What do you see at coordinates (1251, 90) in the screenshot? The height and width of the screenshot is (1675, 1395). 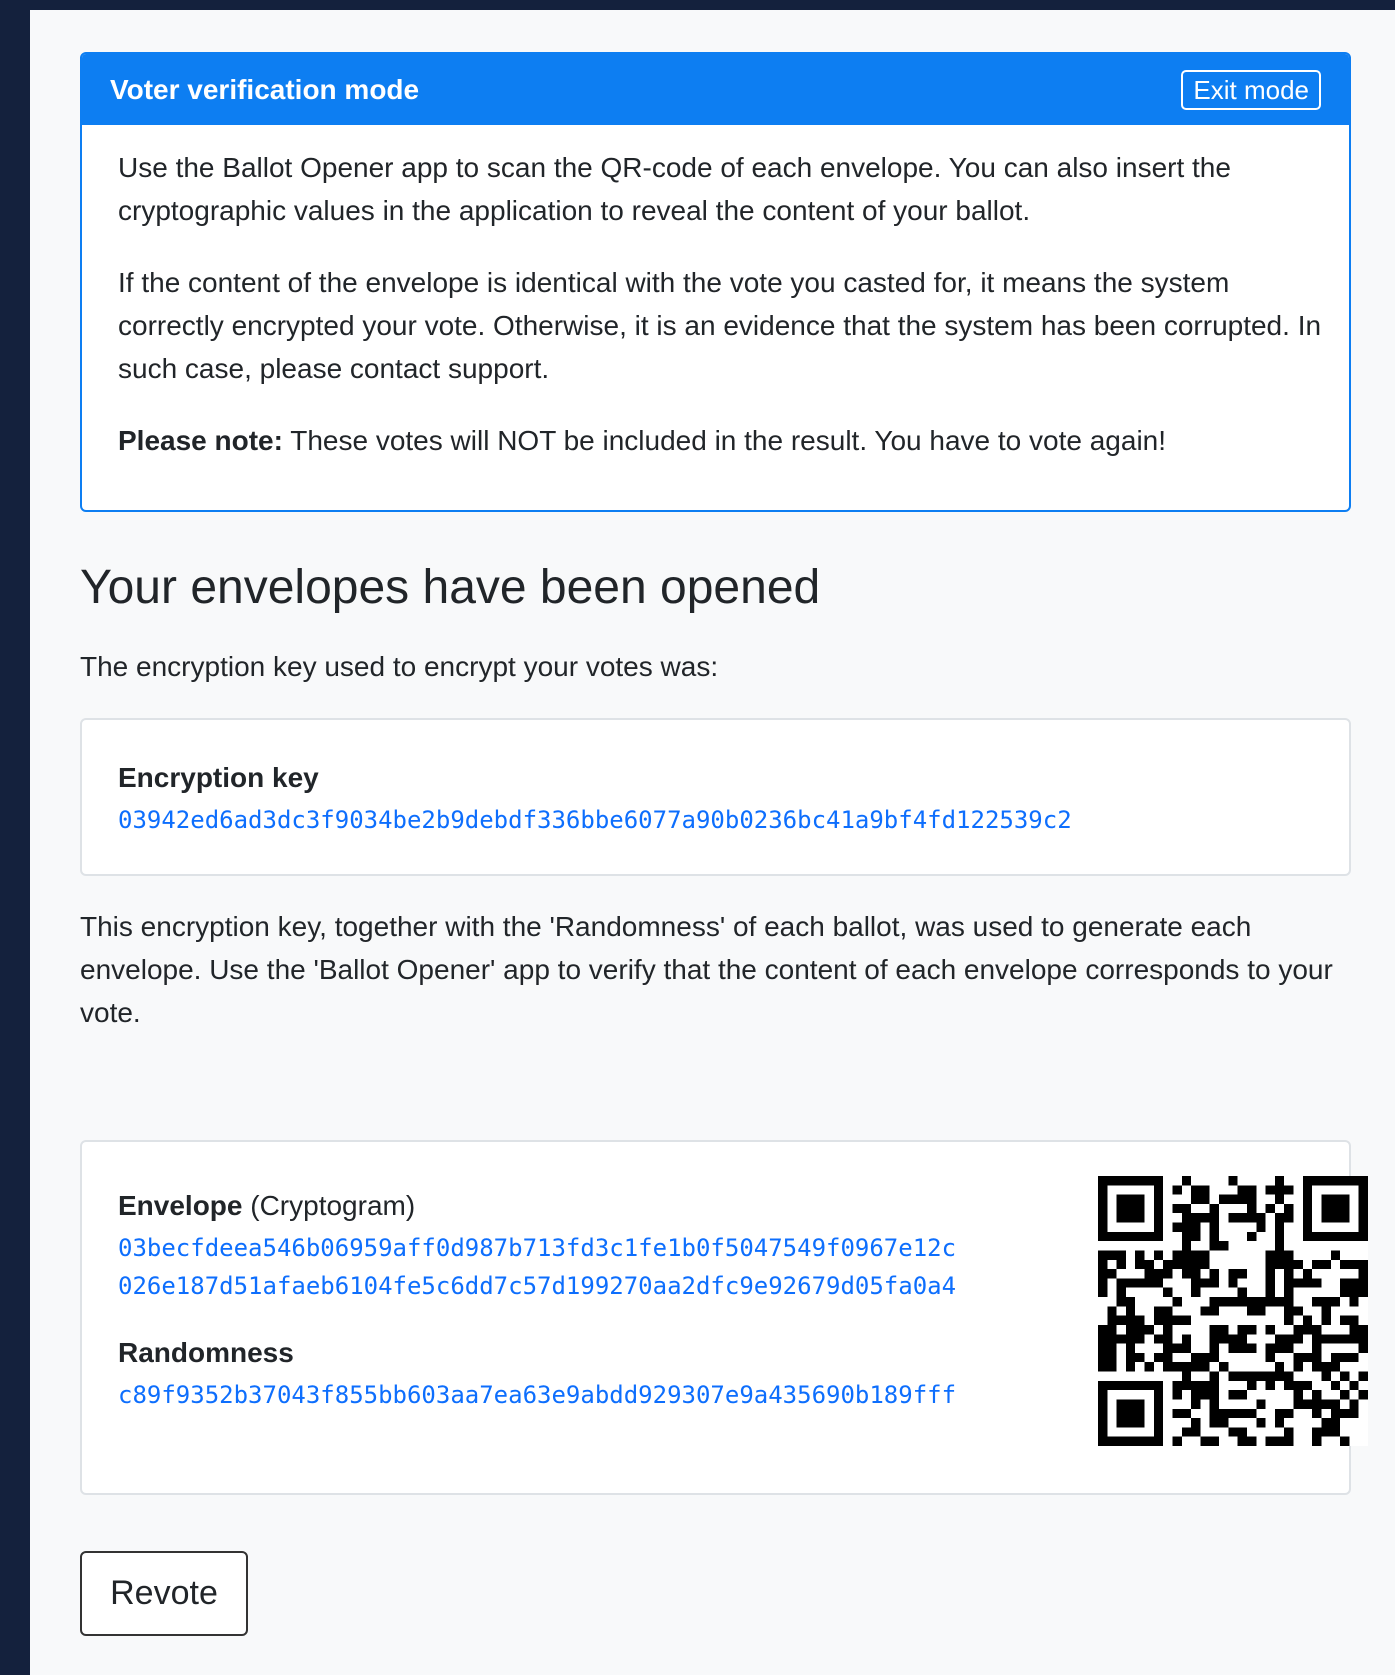 I see `exit-mode-button: Exit mode` at bounding box center [1251, 90].